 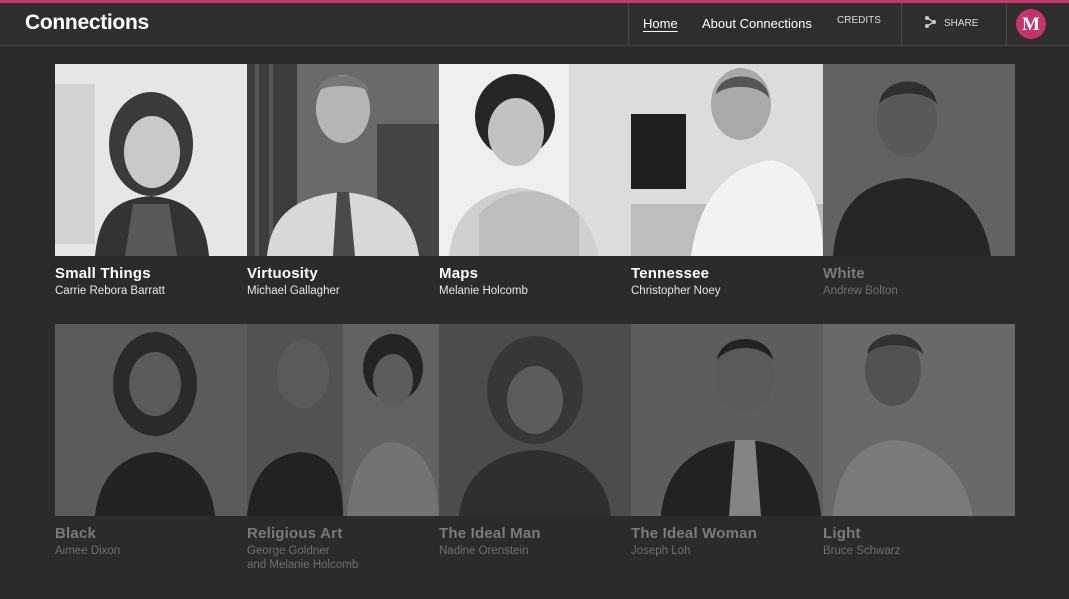 What do you see at coordinates (660, 23) in the screenshot?
I see `nav-home-link: Home` at bounding box center [660, 23].